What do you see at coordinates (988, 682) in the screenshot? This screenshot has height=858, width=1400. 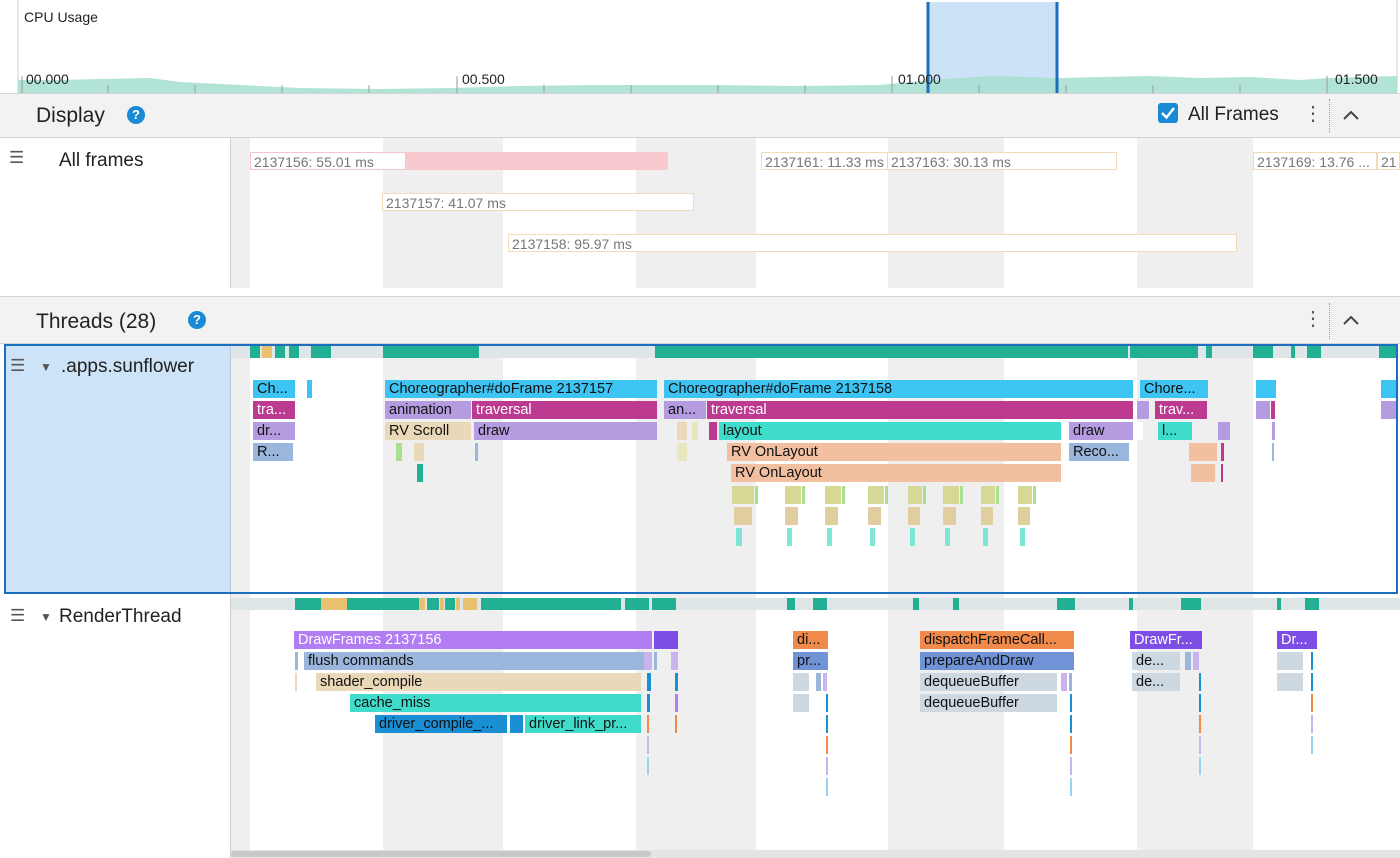 I see `slice-dequeuebuffer: dequeueBuffer` at bounding box center [988, 682].